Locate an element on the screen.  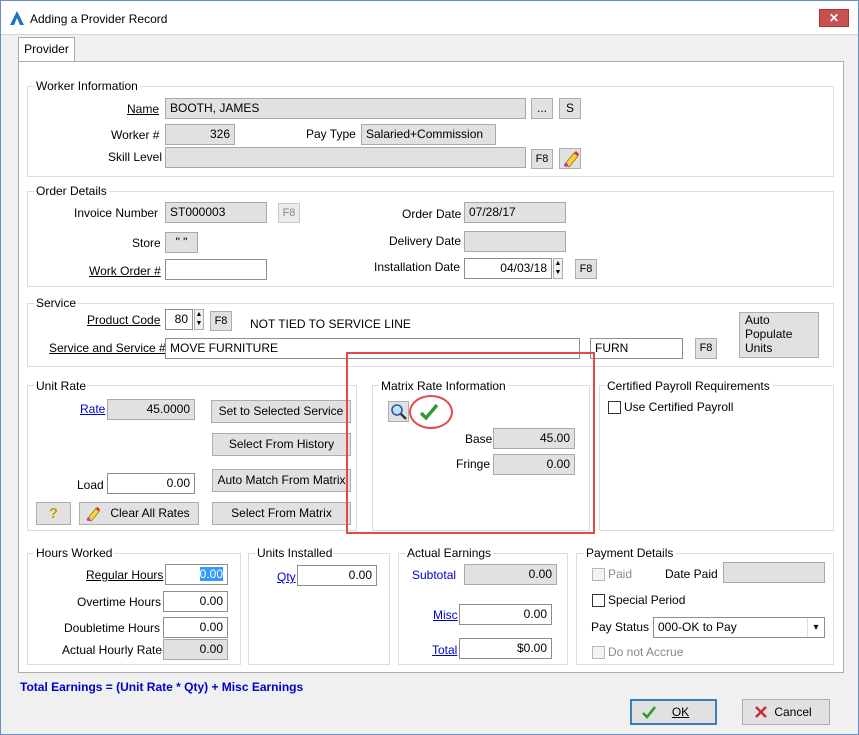
do-not-accrue-checkbox is located at coordinates (598, 652).